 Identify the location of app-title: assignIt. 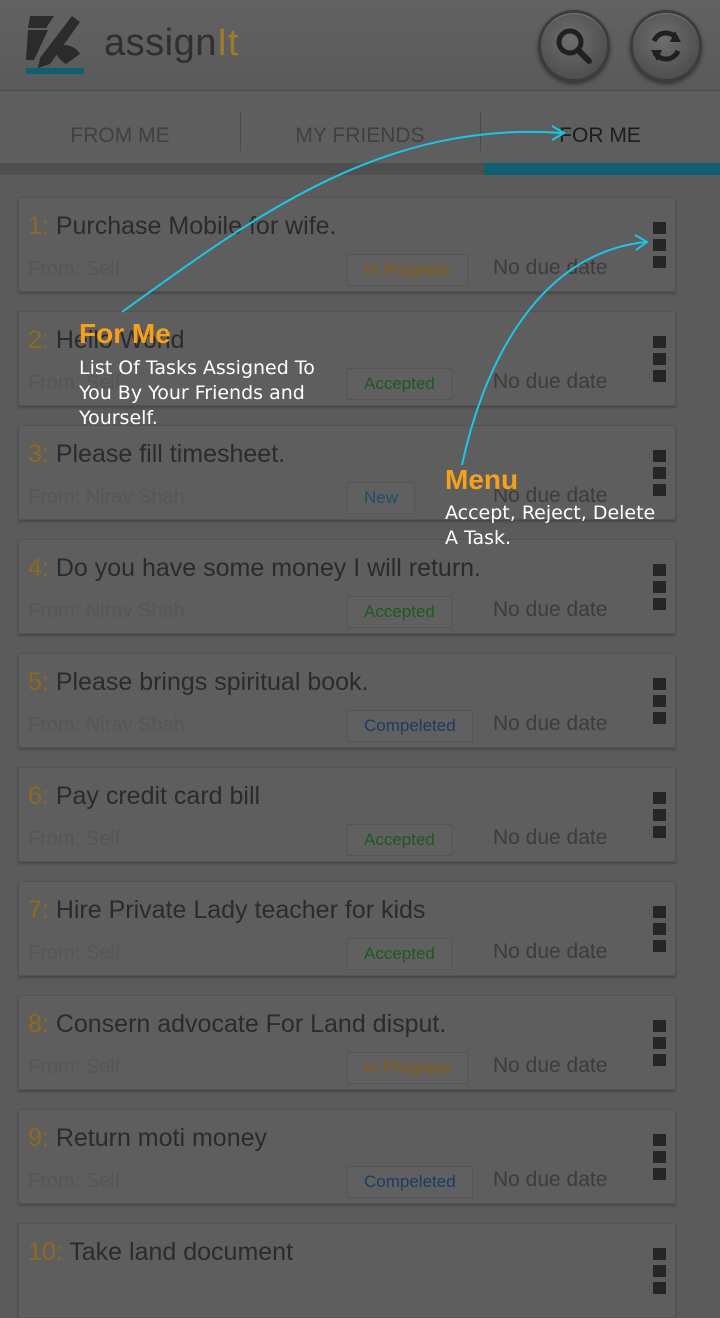
(171, 43).